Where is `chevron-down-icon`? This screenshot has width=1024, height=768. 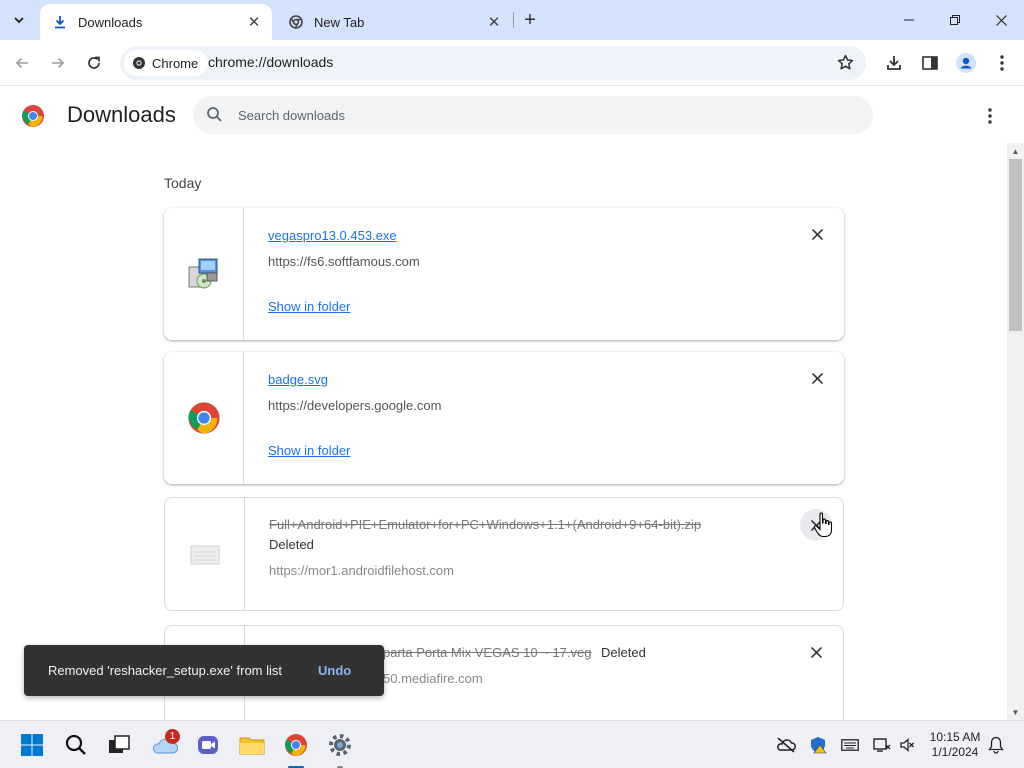 chevron-down-icon is located at coordinates (19, 20).